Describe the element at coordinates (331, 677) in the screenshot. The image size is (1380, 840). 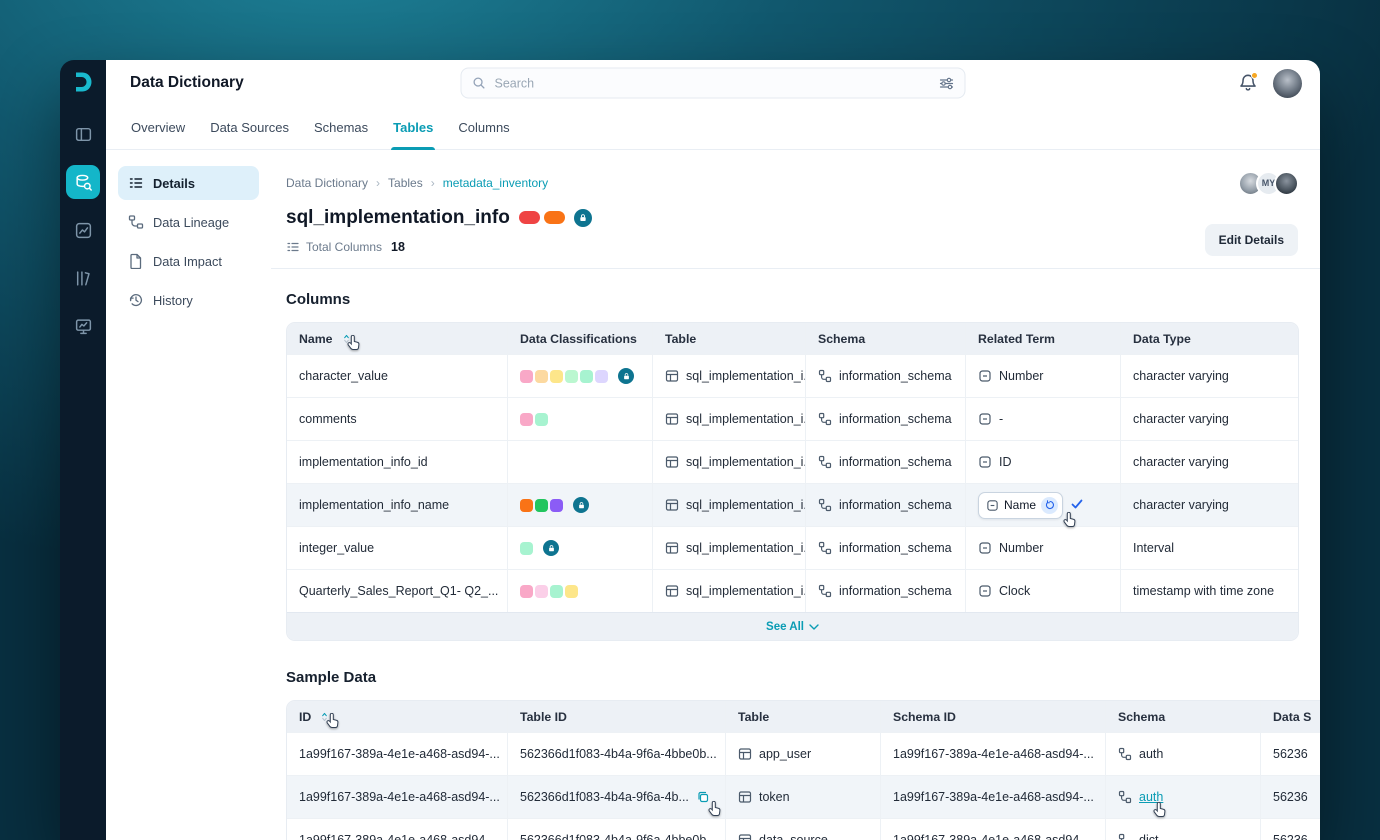
I see `sample-section-title: Sample Data` at that location.